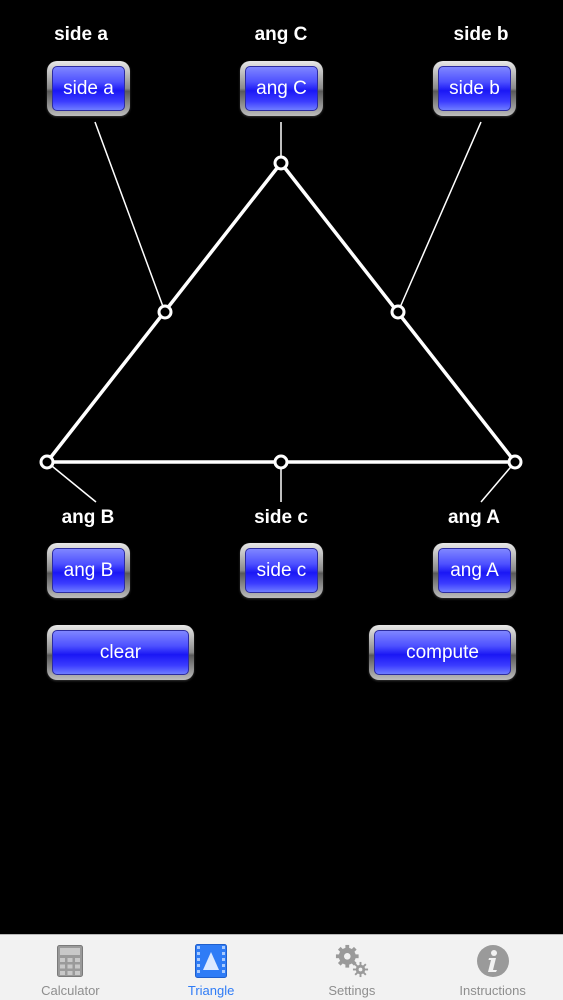  What do you see at coordinates (281, 517) in the screenshot?
I see `label-side-c: side c` at bounding box center [281, 517].